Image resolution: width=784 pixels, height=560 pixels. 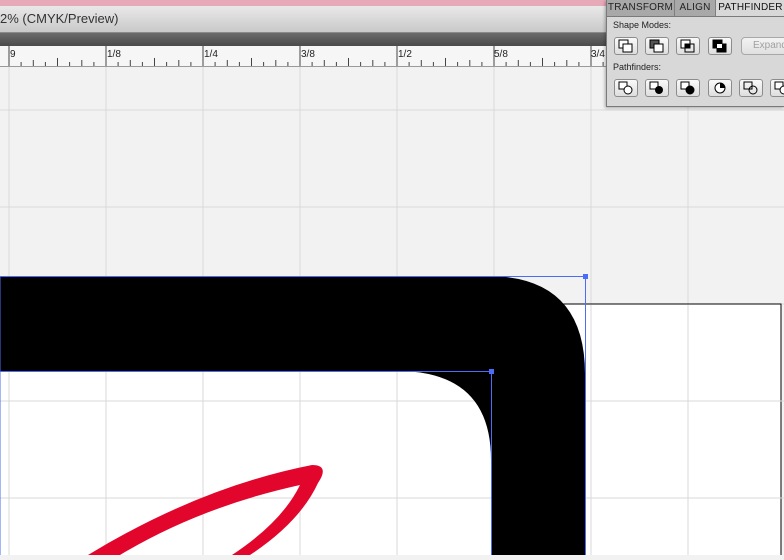 I want to click on ruler-label: 5/8, so click(x=501, y=54).